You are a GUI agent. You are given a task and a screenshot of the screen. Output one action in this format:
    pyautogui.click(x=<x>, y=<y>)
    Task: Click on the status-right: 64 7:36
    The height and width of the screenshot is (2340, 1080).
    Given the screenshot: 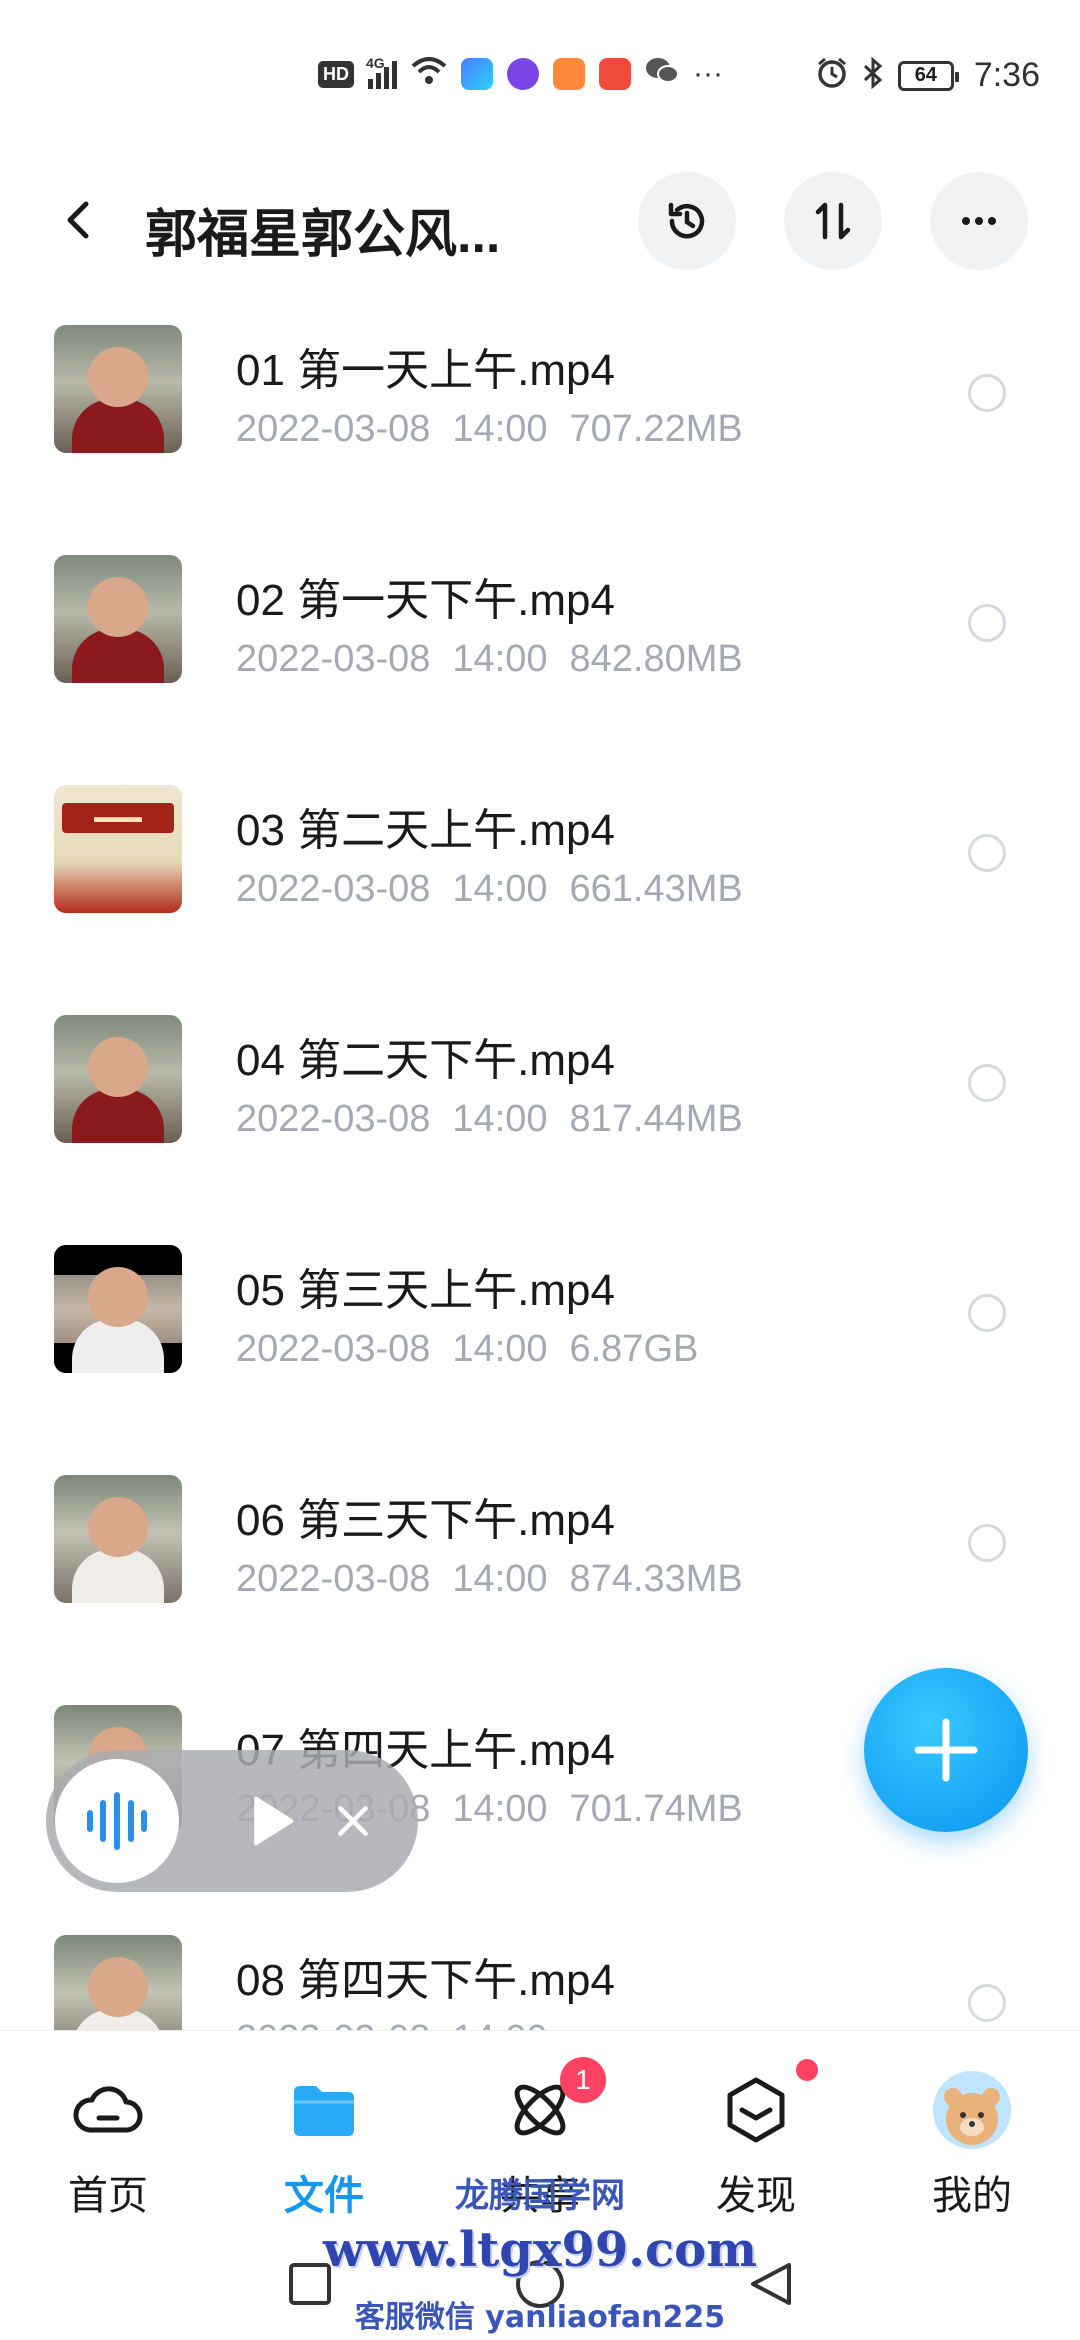 What is the action you would take?
    pyautogui.click(x=928, y=75)
    